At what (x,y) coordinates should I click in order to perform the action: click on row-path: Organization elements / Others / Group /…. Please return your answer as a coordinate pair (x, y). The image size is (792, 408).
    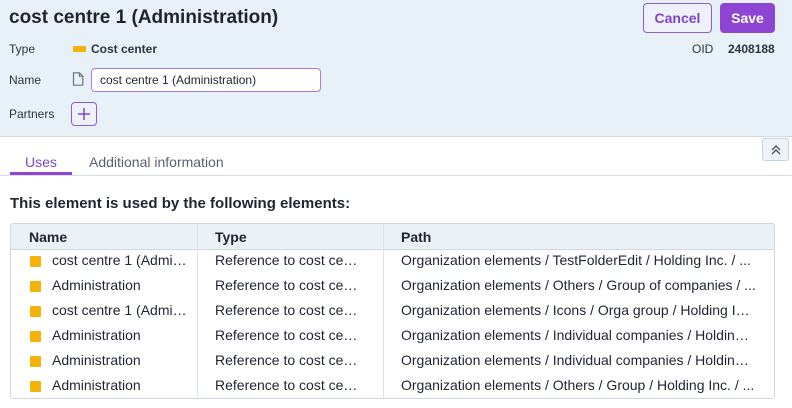
    Looking at the image, I should click on (578, 385).